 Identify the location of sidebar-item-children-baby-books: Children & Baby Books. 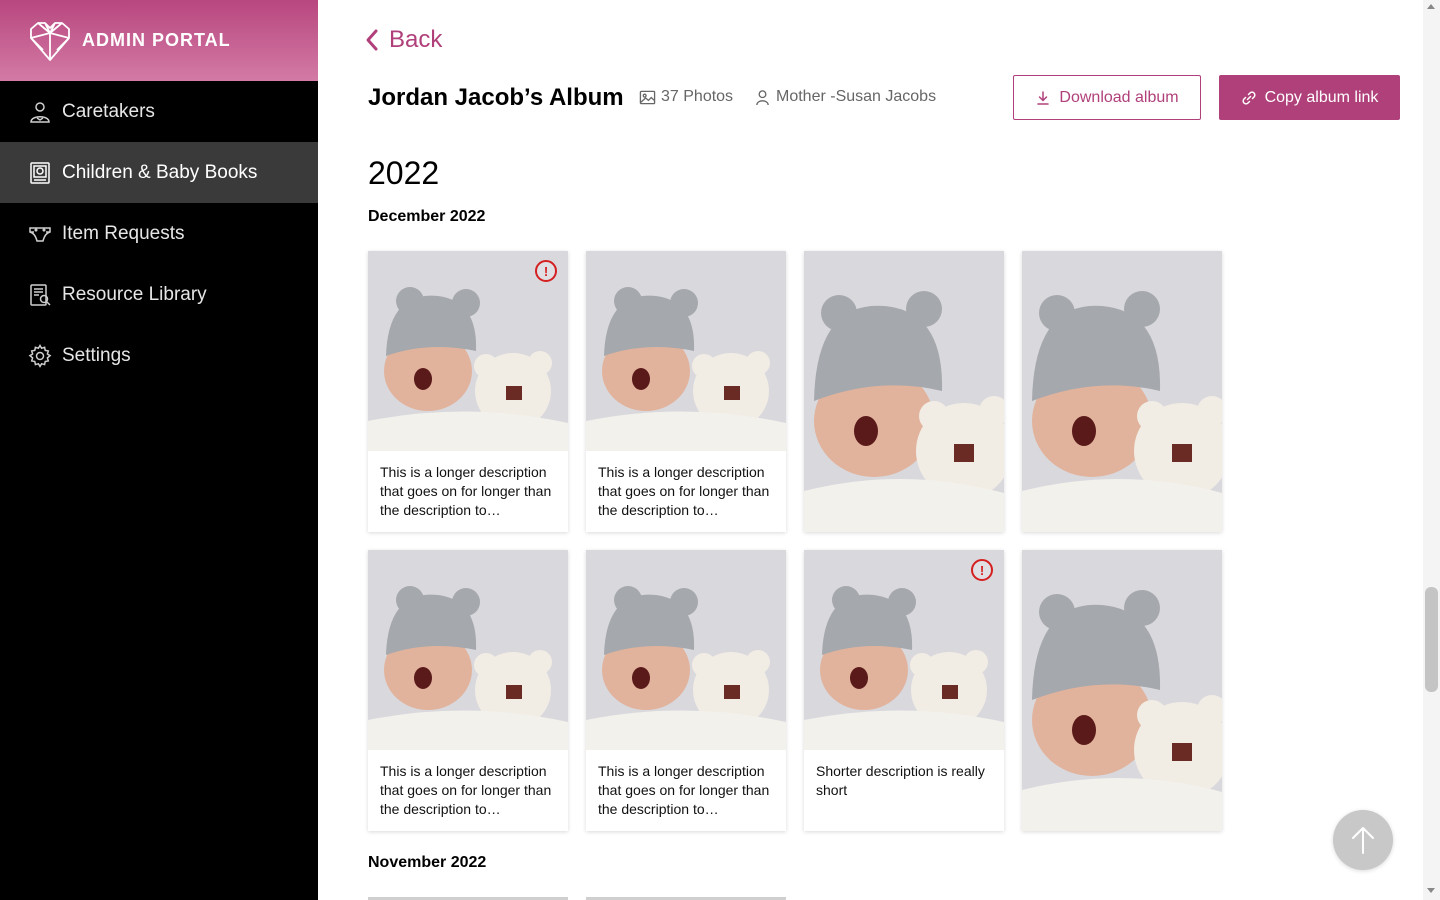
(159, 172).